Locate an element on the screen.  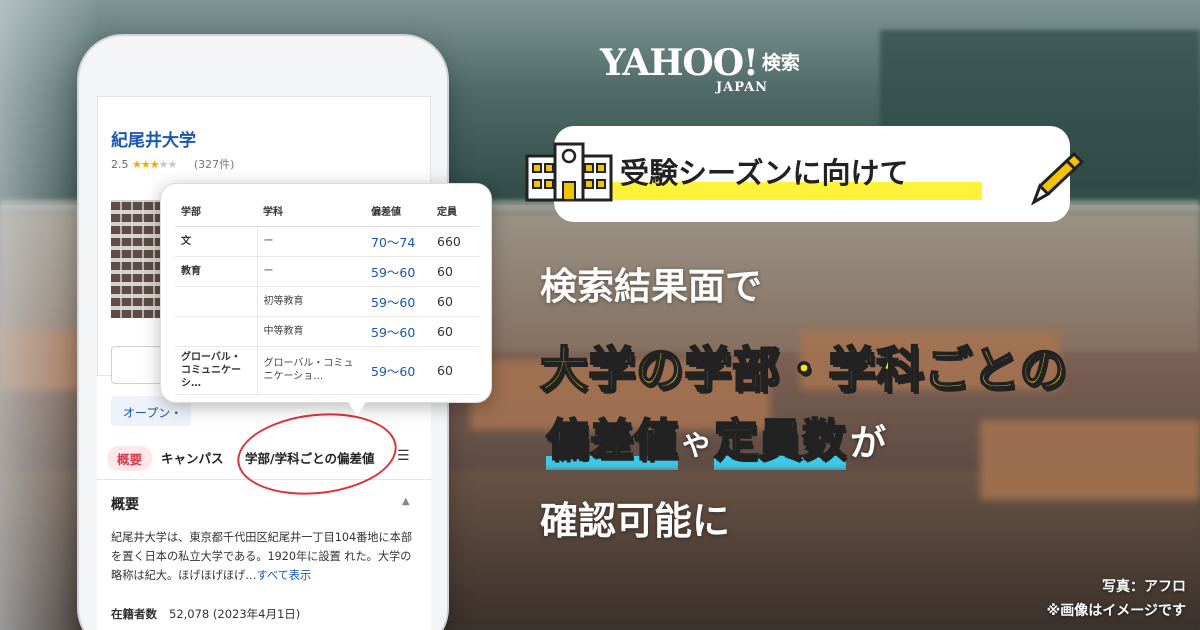
university-name-link: 紀尾井大学 is located at coordinates (153, 138).